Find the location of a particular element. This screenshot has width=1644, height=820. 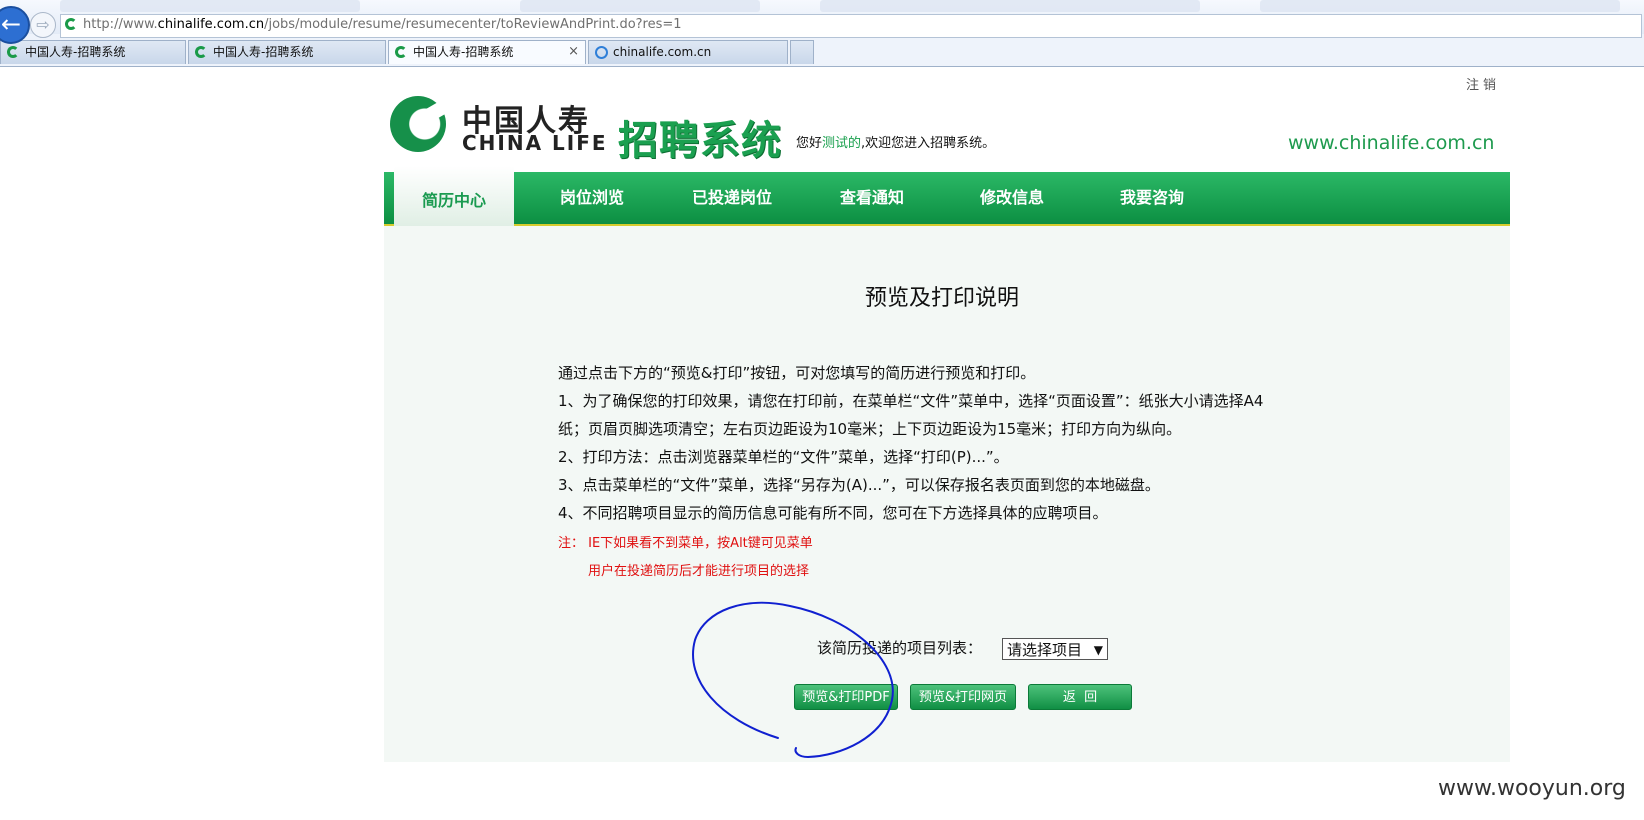

logout-link: 注销 is located at coordinates (1483, 83).